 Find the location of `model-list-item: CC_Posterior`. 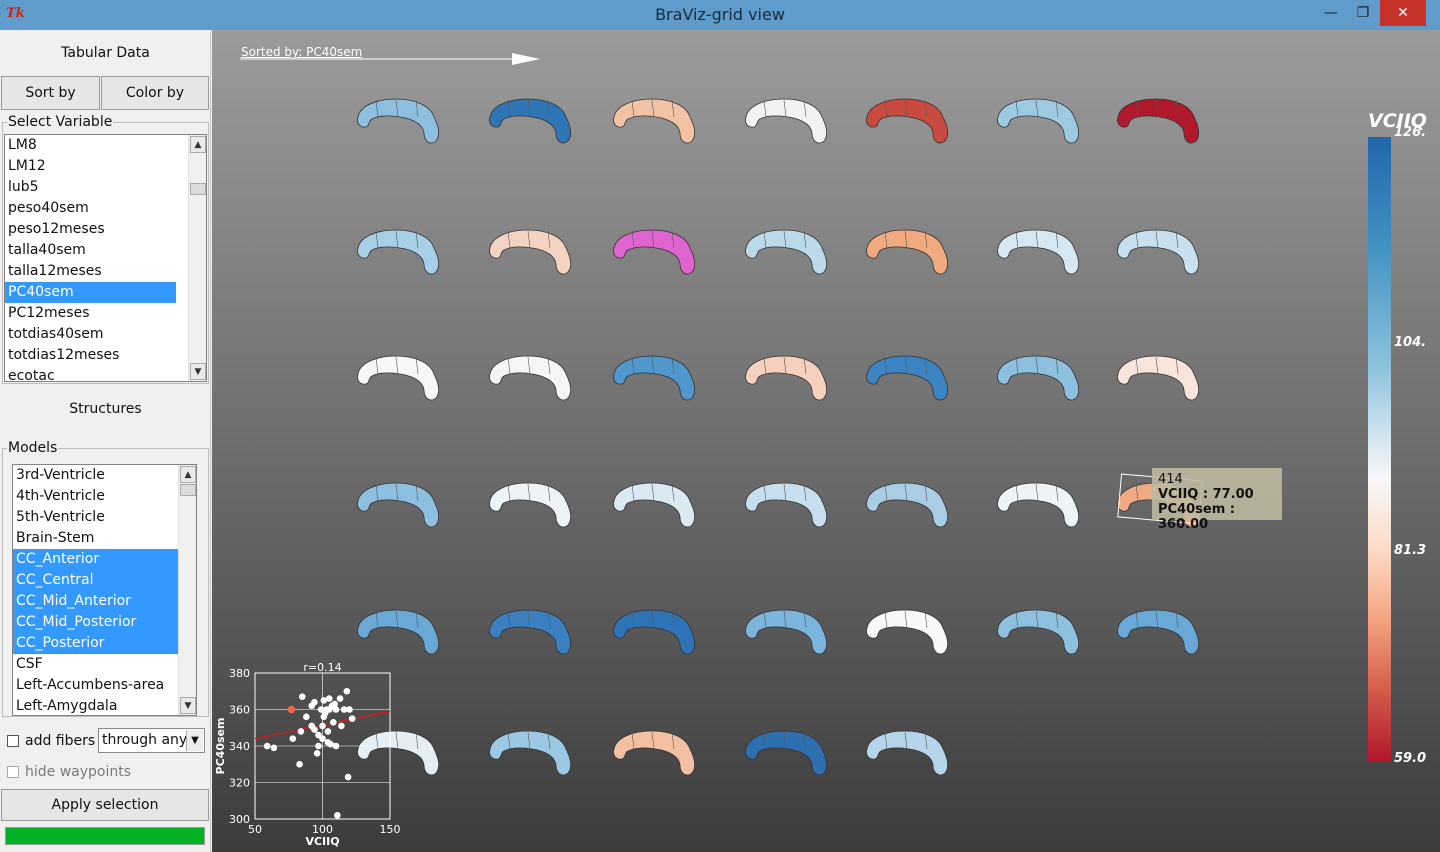

model-list-item: CC_Posterior is located at coordinates (98, 643).